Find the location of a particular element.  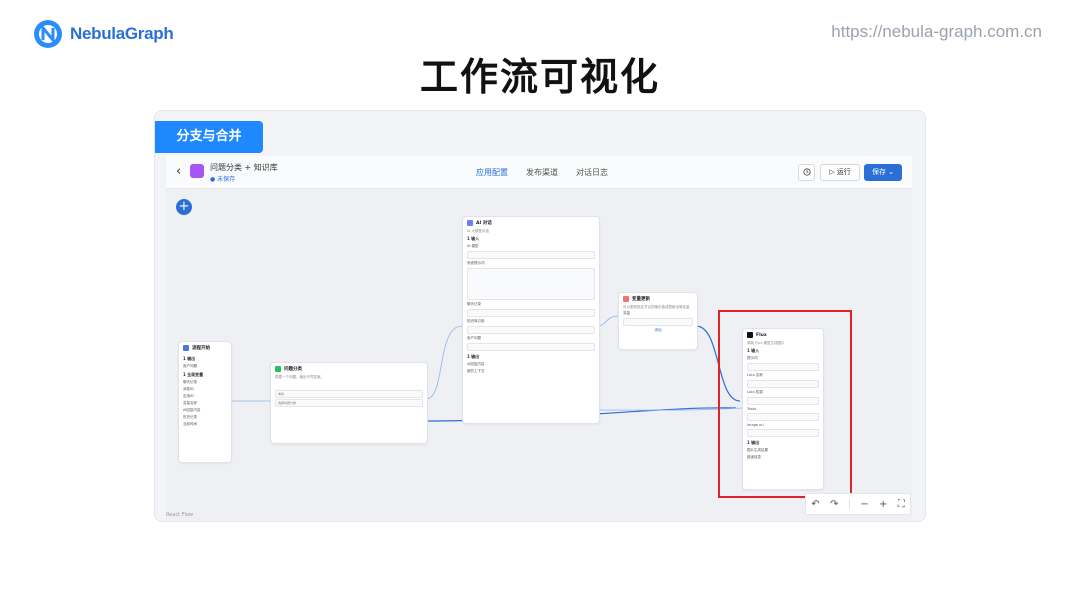

react-flow-watermark: React Flow is located at coordinates (180, 515).